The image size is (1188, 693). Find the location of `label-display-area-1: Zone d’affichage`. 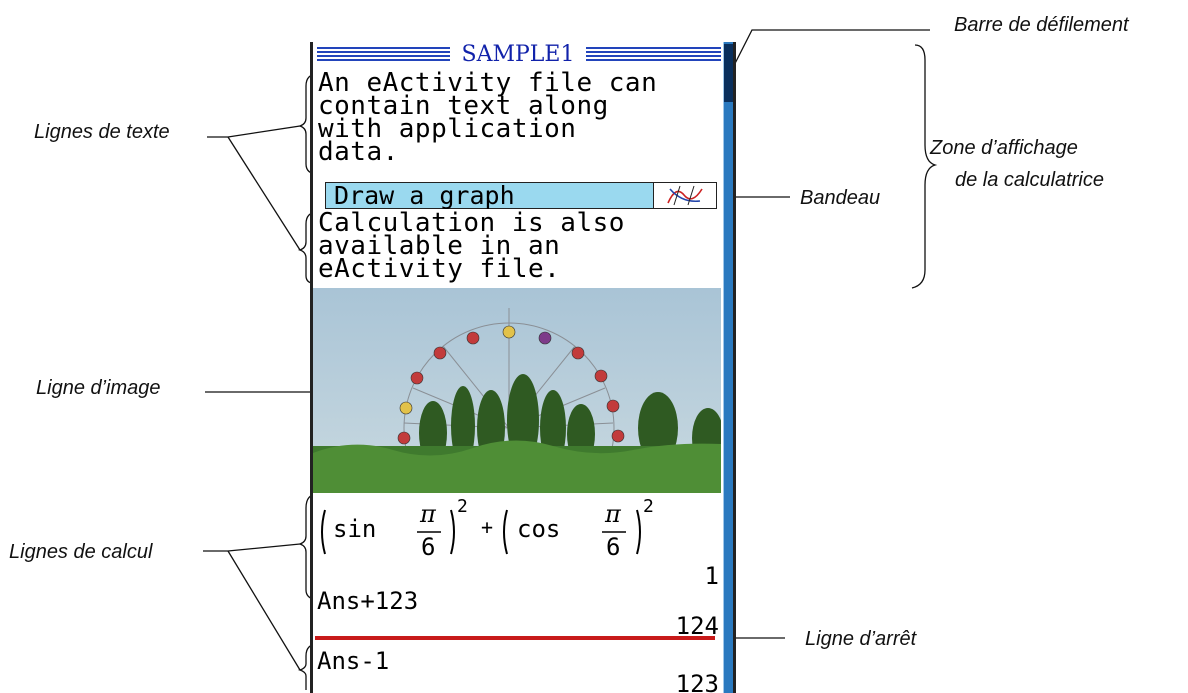

label-display-area-1: Zone d’affichage is located at coordinates (1004, 148).